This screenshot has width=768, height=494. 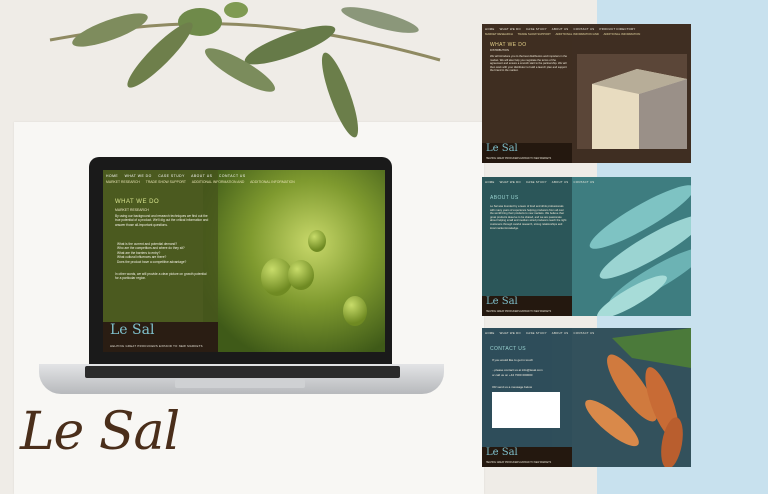 What do you see at coordinates (499, 50) in the screenshot?
I see `page-subtitle: DISTRIBUTION` at bounding box center [499, 50].